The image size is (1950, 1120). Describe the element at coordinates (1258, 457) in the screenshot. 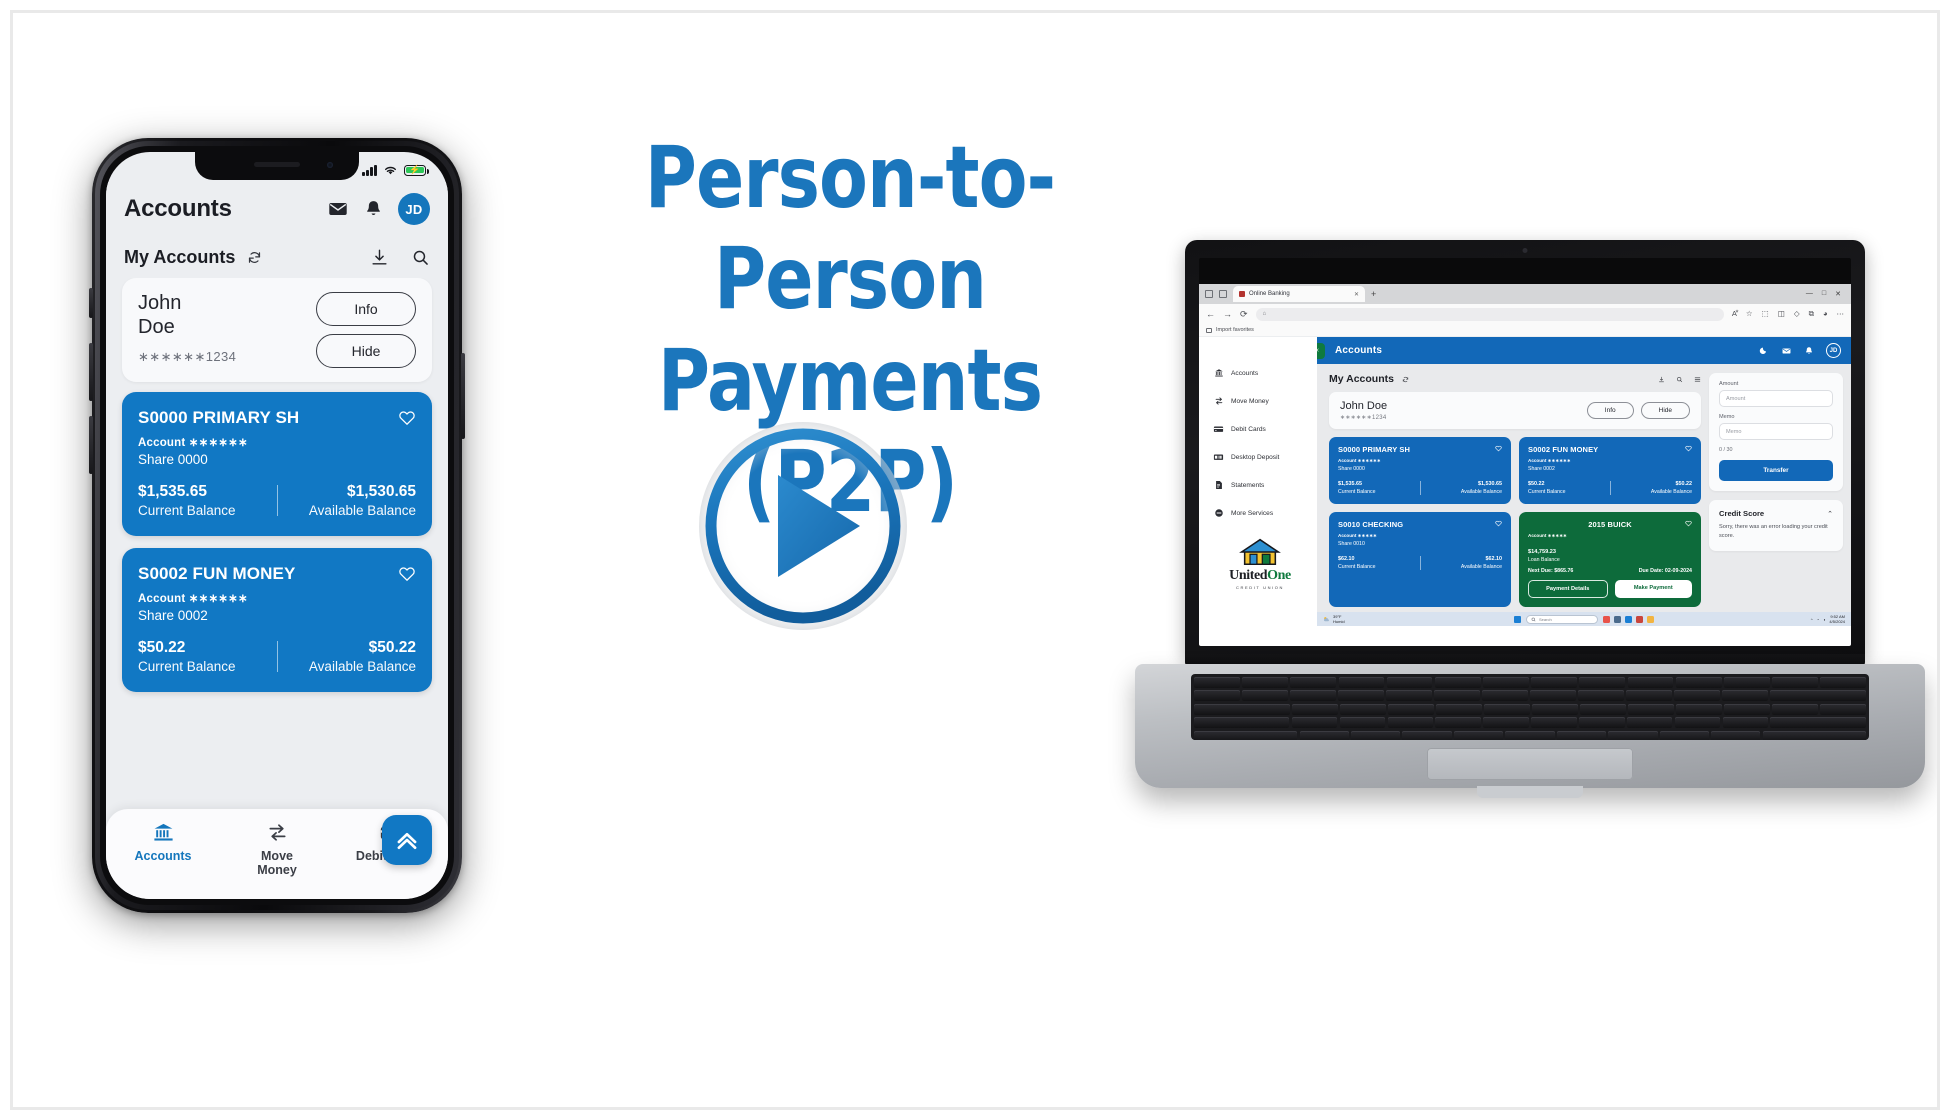

I see `sidebar-item-desktop-deposit: Desktop Deposit` at that location.